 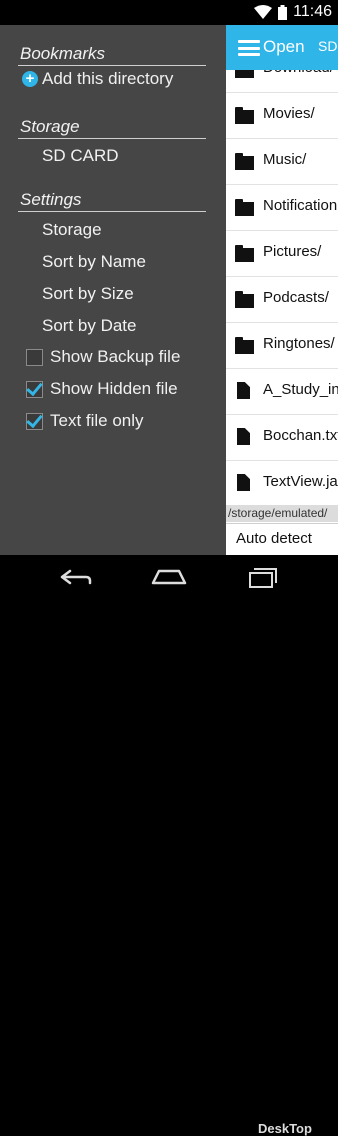 I want to click on back-button, so click(x=76, y=577).